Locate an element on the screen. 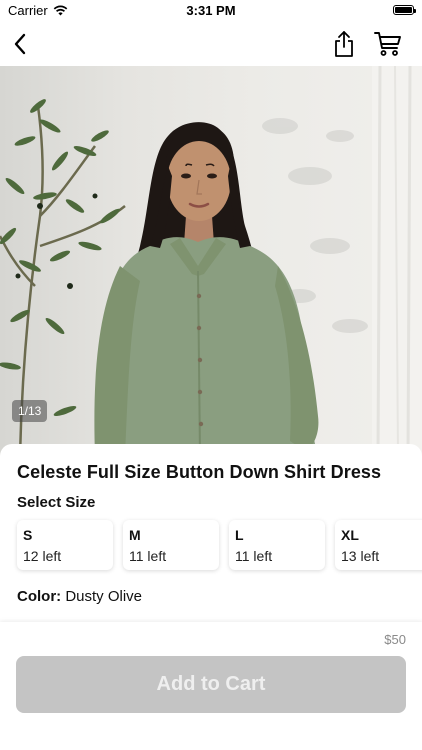 The width and height of the screenshot is (422, 750). size-stock: 12 left is located at coordinates (42, 556).